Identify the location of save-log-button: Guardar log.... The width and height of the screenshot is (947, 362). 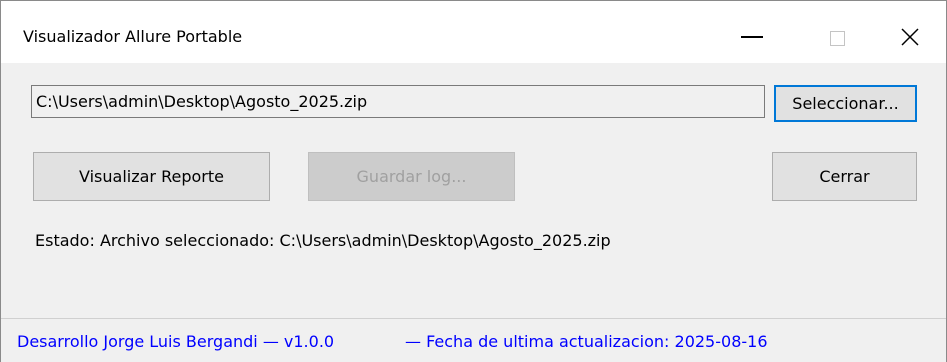
(411, 176).